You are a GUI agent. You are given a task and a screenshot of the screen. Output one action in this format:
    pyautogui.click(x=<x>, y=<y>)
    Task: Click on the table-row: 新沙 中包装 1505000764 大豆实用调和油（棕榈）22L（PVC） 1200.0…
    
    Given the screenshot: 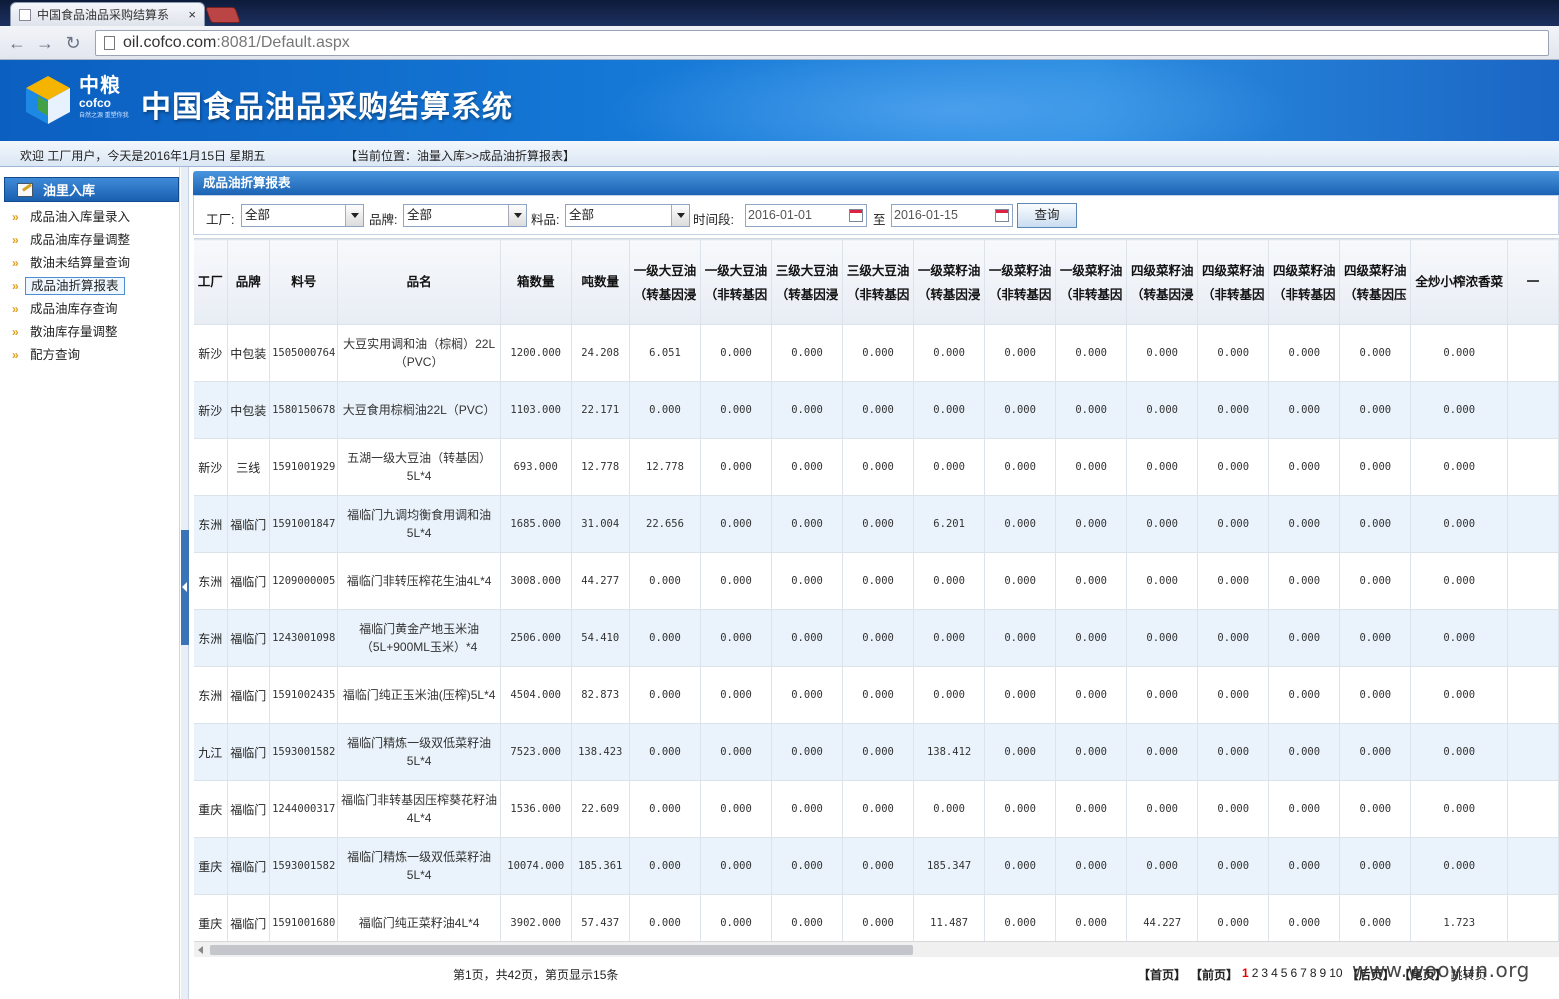 What is the action you would take?
    pyautogui.click(x=876, y=353)
    